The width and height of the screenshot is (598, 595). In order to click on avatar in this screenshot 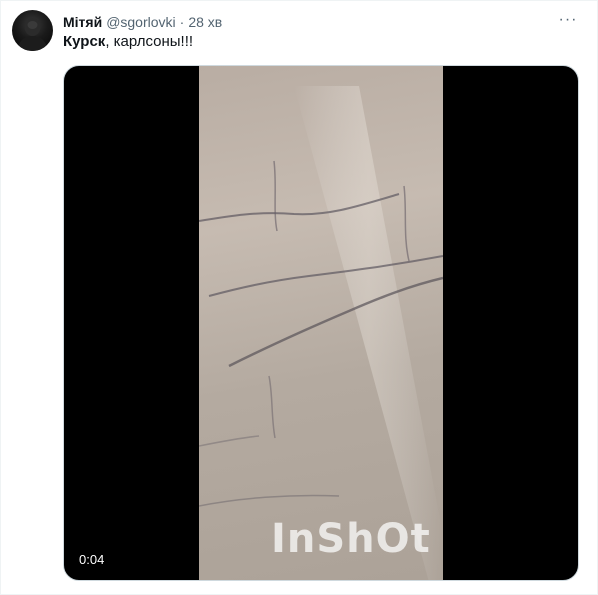, I will do `click(32, 30)`.